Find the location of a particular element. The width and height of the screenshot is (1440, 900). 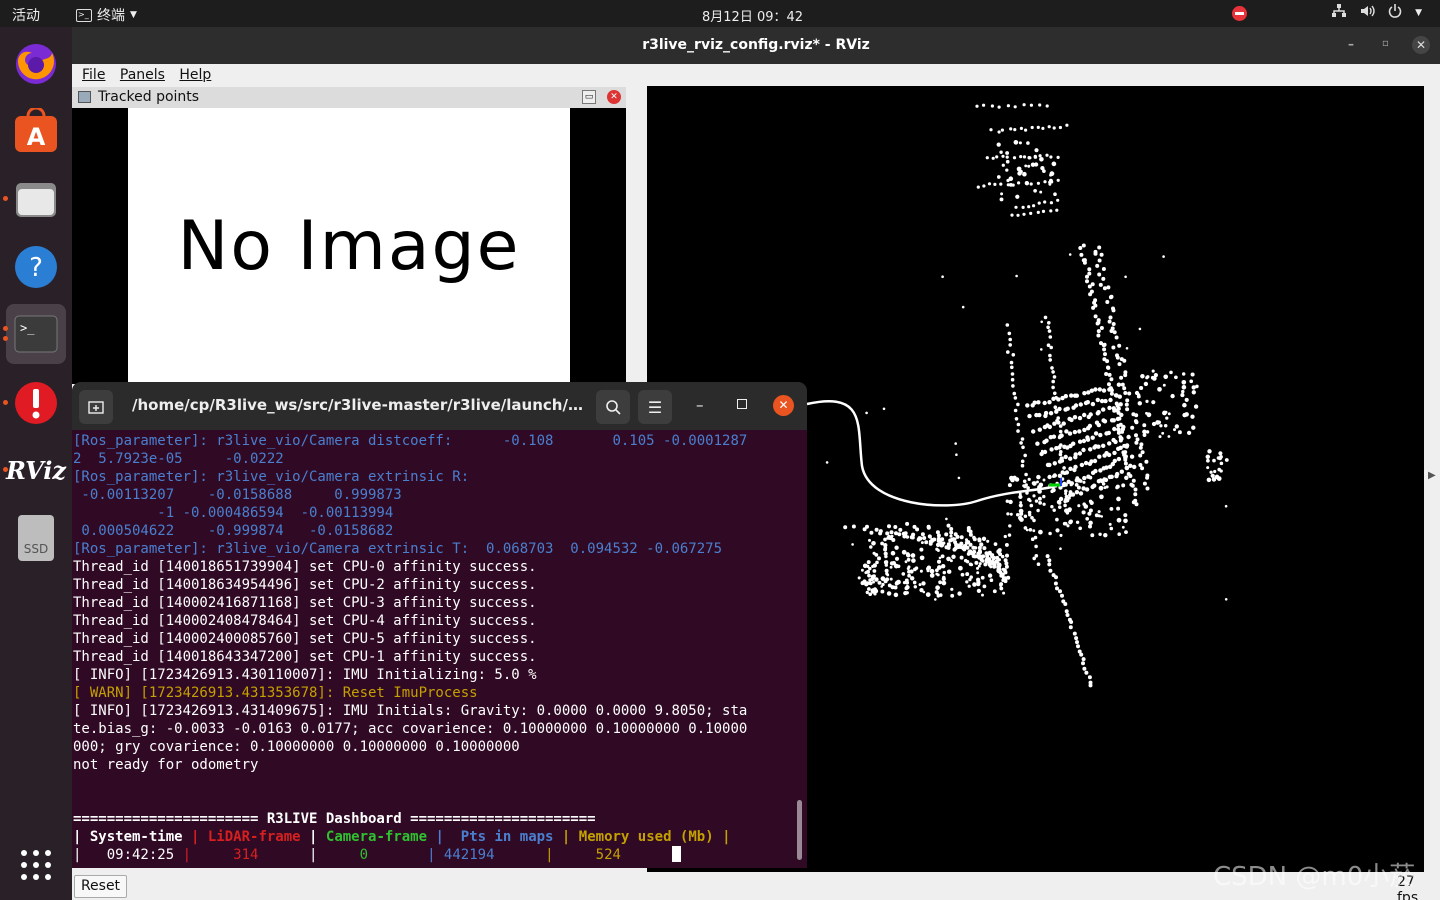

system-tray: ▼ is located at coordinates (1327, 13).